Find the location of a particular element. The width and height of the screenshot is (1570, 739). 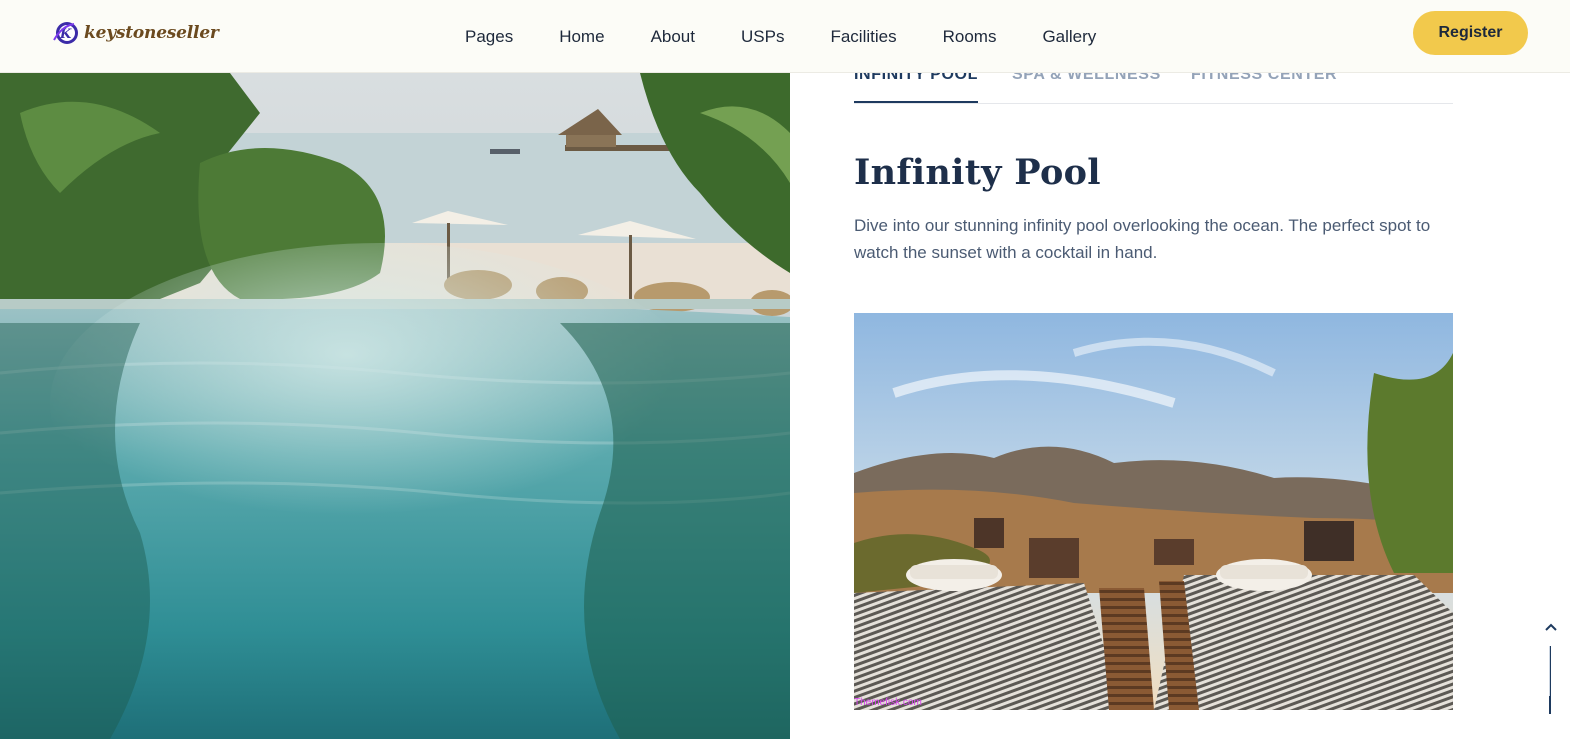

kr-monogram-icon: K is located at coordinates (65, 33).